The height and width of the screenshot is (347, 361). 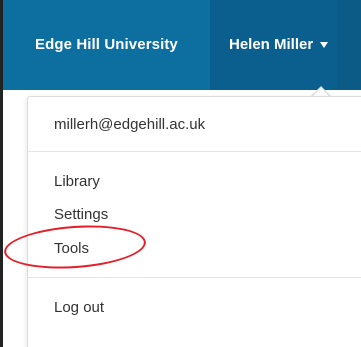 What do you see at coordinates (271, 44) in the screenshot?
I see `user-name: Helen Miller` at bounding box center [271, 44].